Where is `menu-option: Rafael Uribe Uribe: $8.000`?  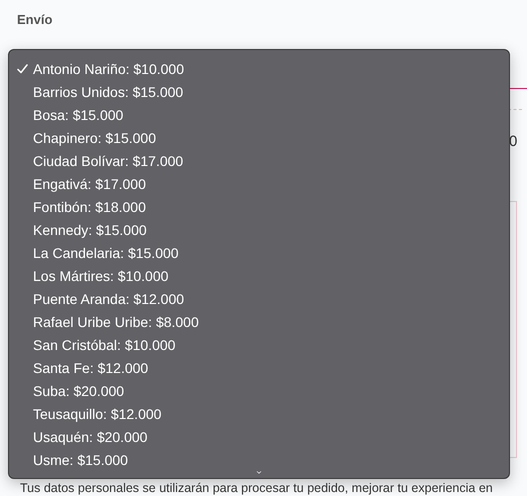 menu-option: Rafael Uribe Uribe: $8.000 is located at coordinates (255, 321).